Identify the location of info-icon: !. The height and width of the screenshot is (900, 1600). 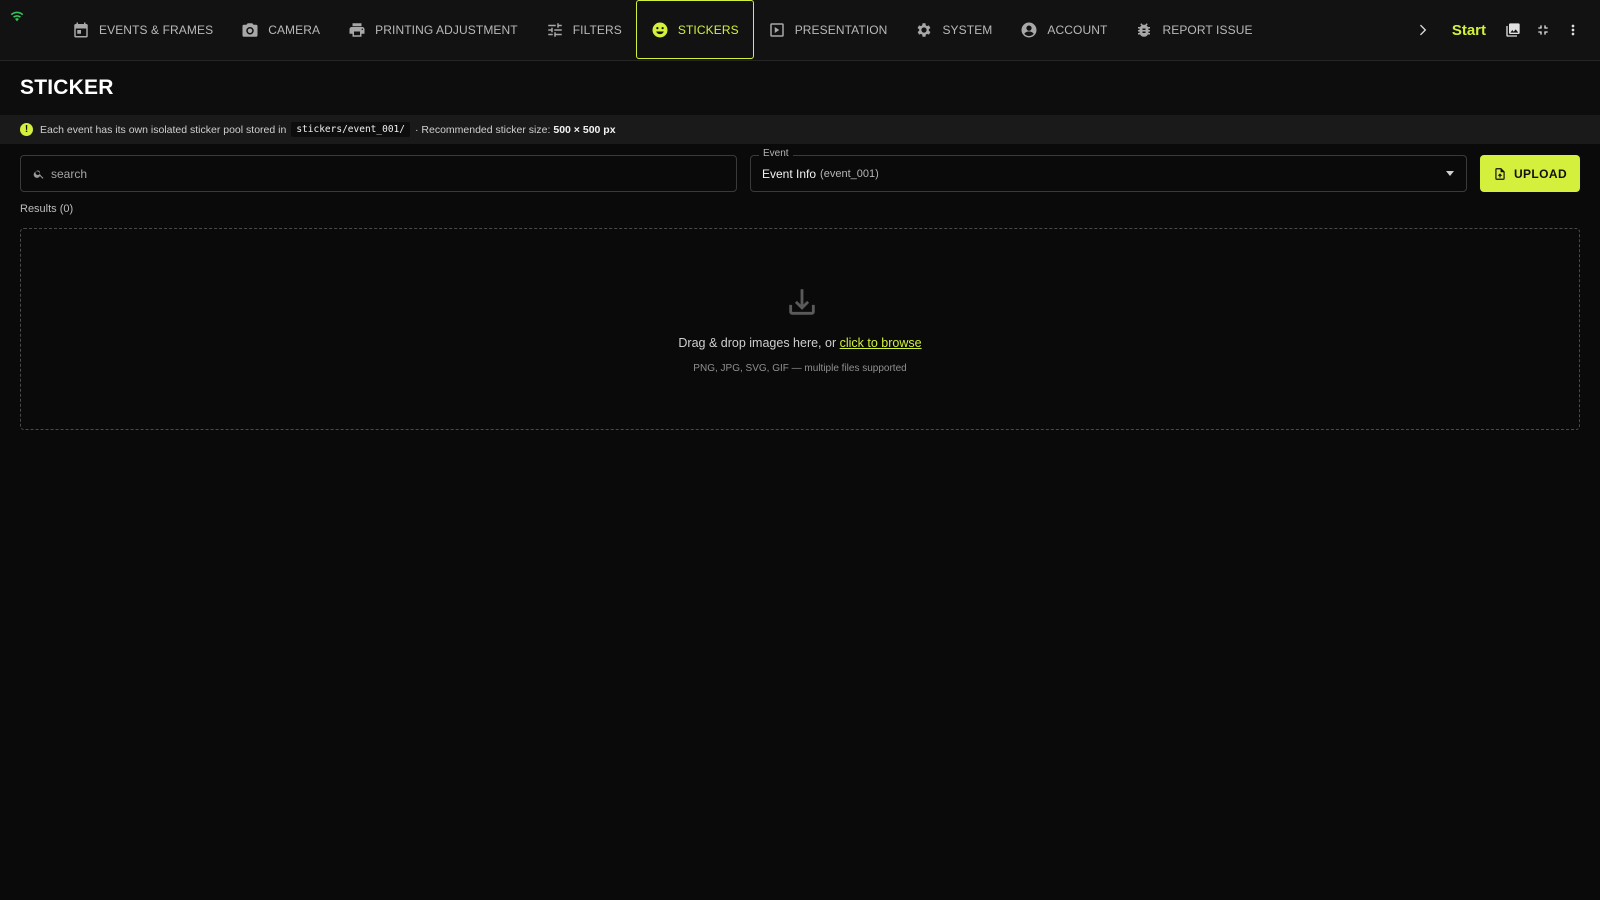
(26, 129).